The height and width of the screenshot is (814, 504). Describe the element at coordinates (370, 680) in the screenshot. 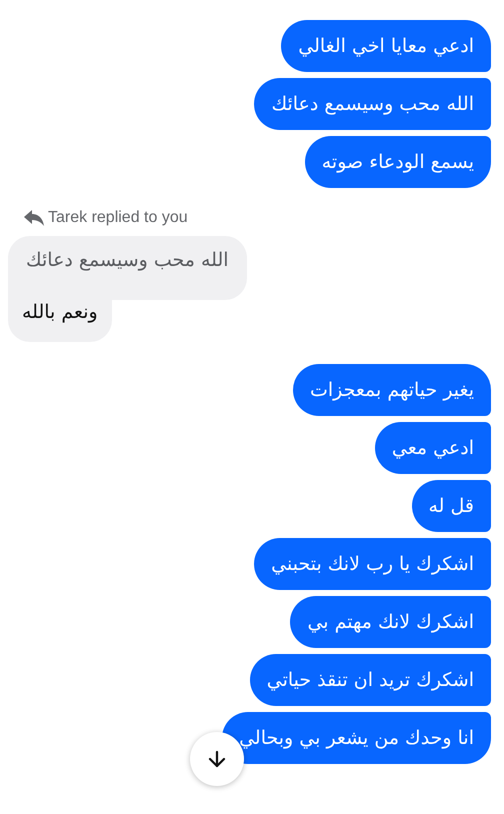

I see `message-bubble: اشكرك تريد ان تنقذ حياتي` at that location.